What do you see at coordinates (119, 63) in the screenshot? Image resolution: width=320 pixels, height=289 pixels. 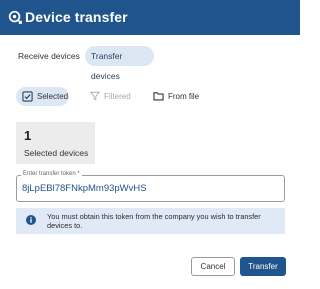 I see `tab-transfer-devices: Transfer devices` at bounding box center [119, 63].